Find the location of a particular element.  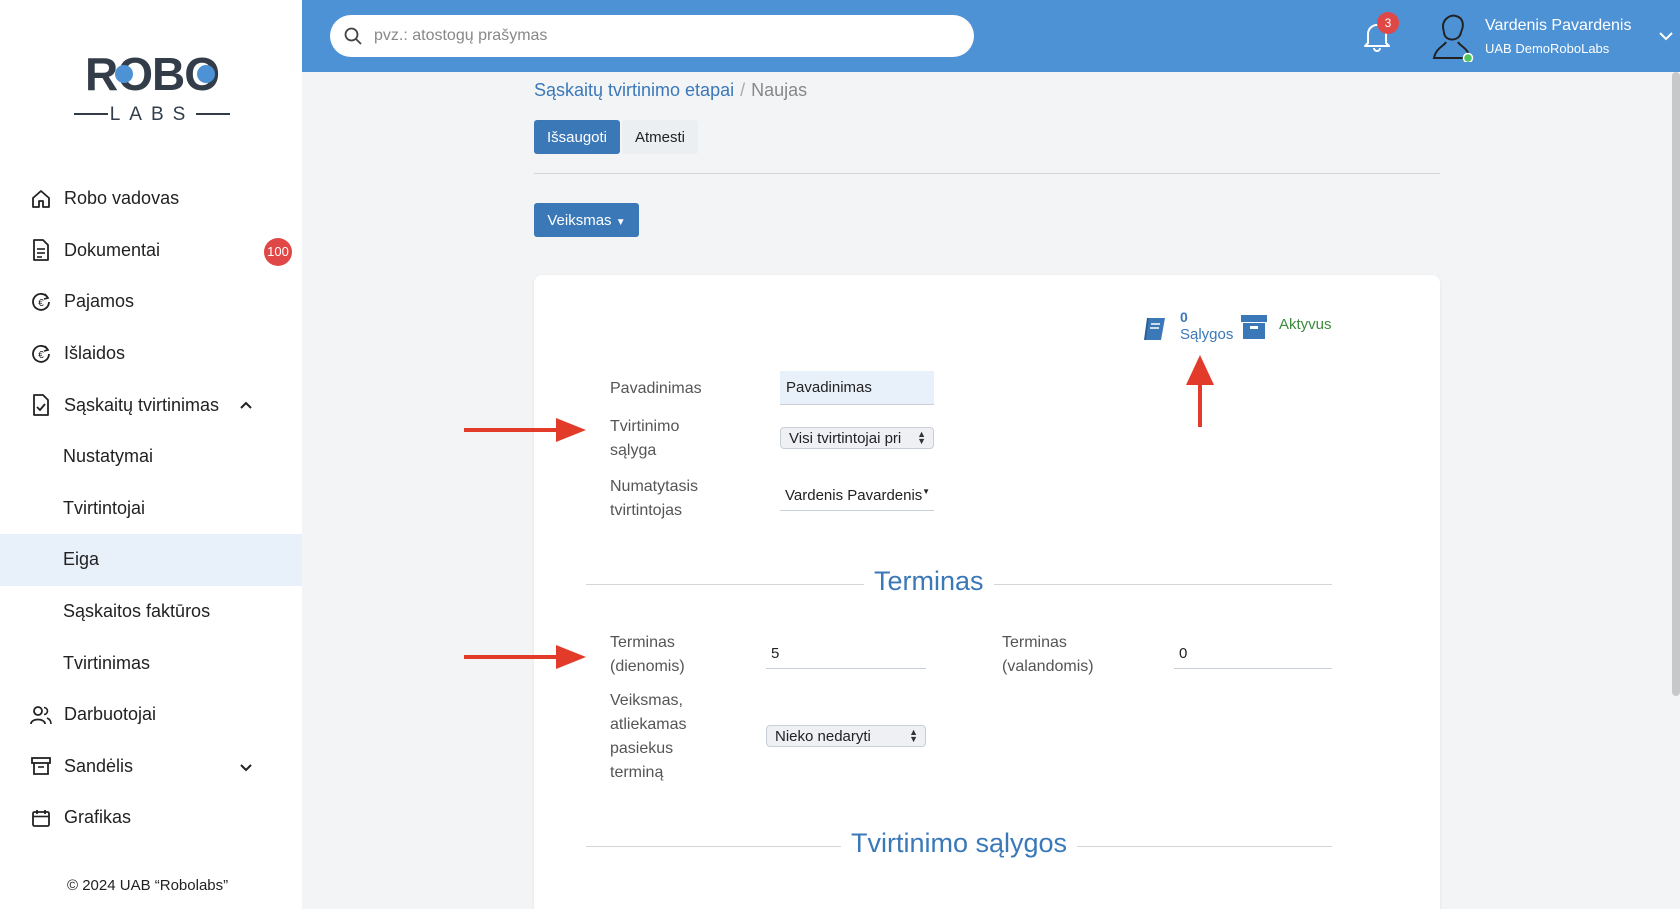

active-toggle: Aktyvus is located at coordinates (1305, 324).